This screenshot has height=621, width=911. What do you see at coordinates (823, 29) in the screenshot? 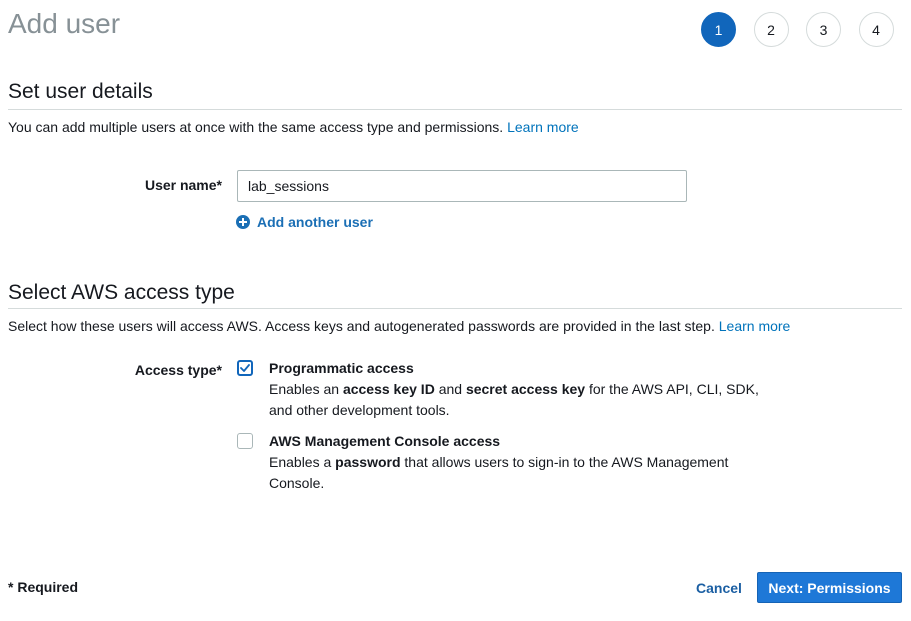
I see `step-3: 3` at bounding box center [823, 29].